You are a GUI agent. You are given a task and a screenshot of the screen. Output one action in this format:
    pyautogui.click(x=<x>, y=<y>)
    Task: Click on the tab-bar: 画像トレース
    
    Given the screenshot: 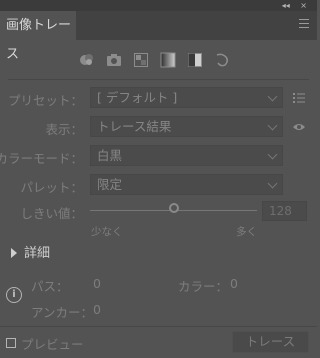 What is the action you would take?
    pyautogui.click(x=158, y=36)
    